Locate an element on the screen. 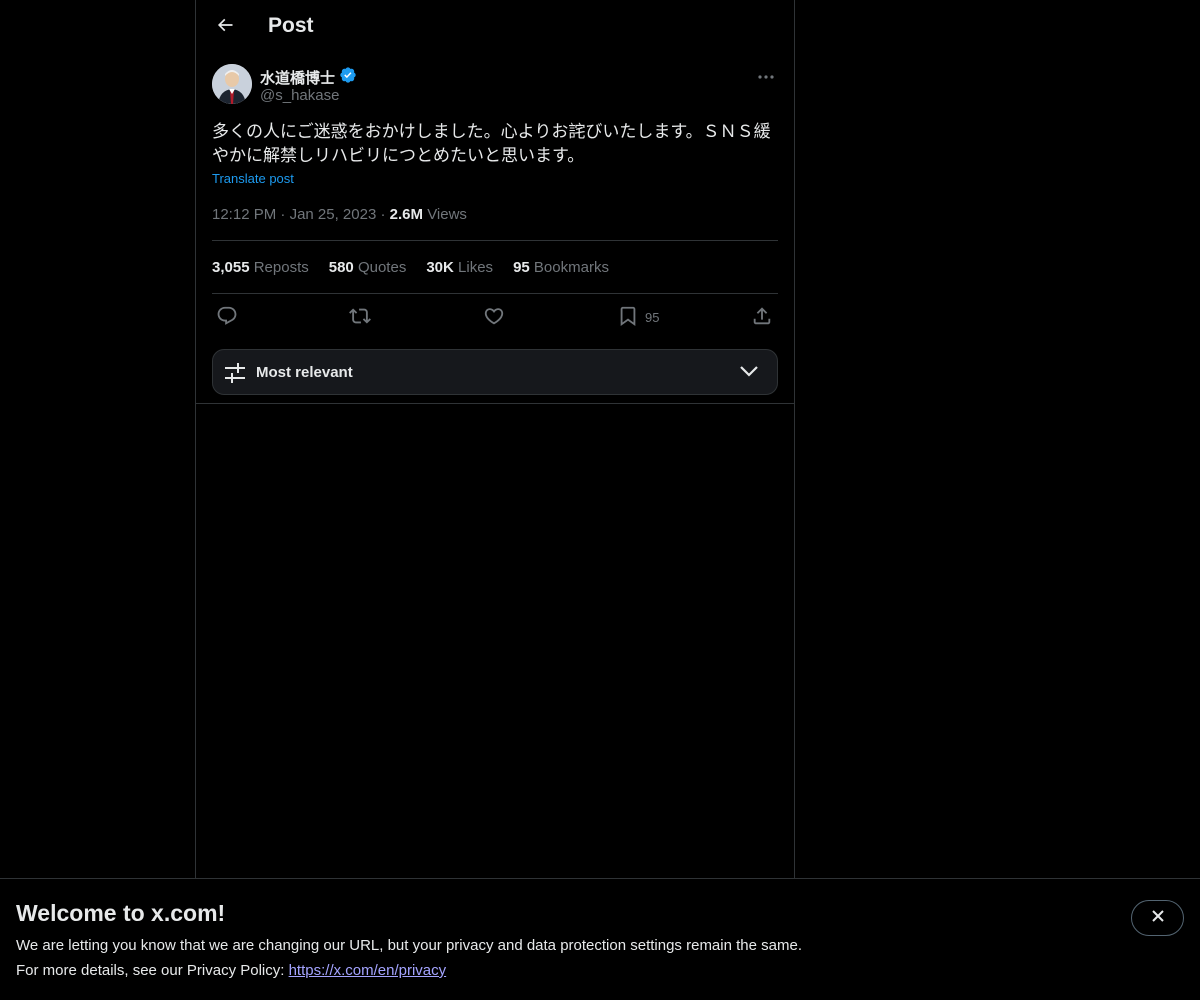 This screenshot has height=1000, width=1200. post-meta: 12:12 PM · Jan 25, 2023 · 2.6M Views is located at coordinates (339, 214).